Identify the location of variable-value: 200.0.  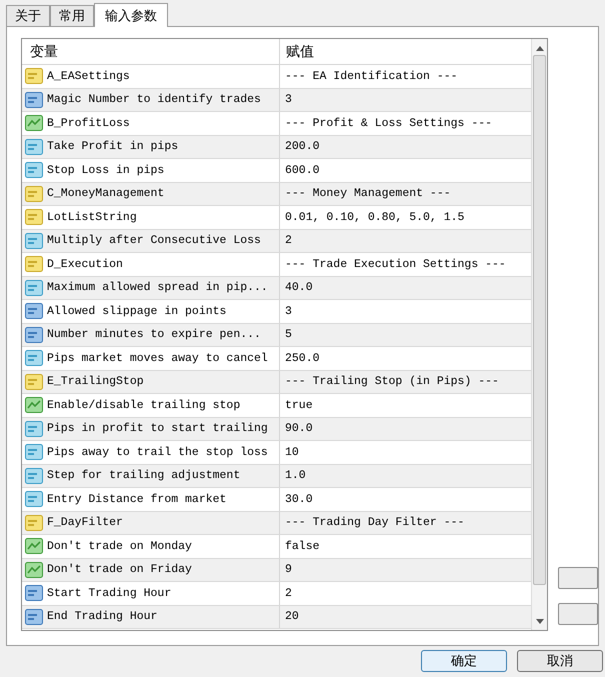
(302, 147).